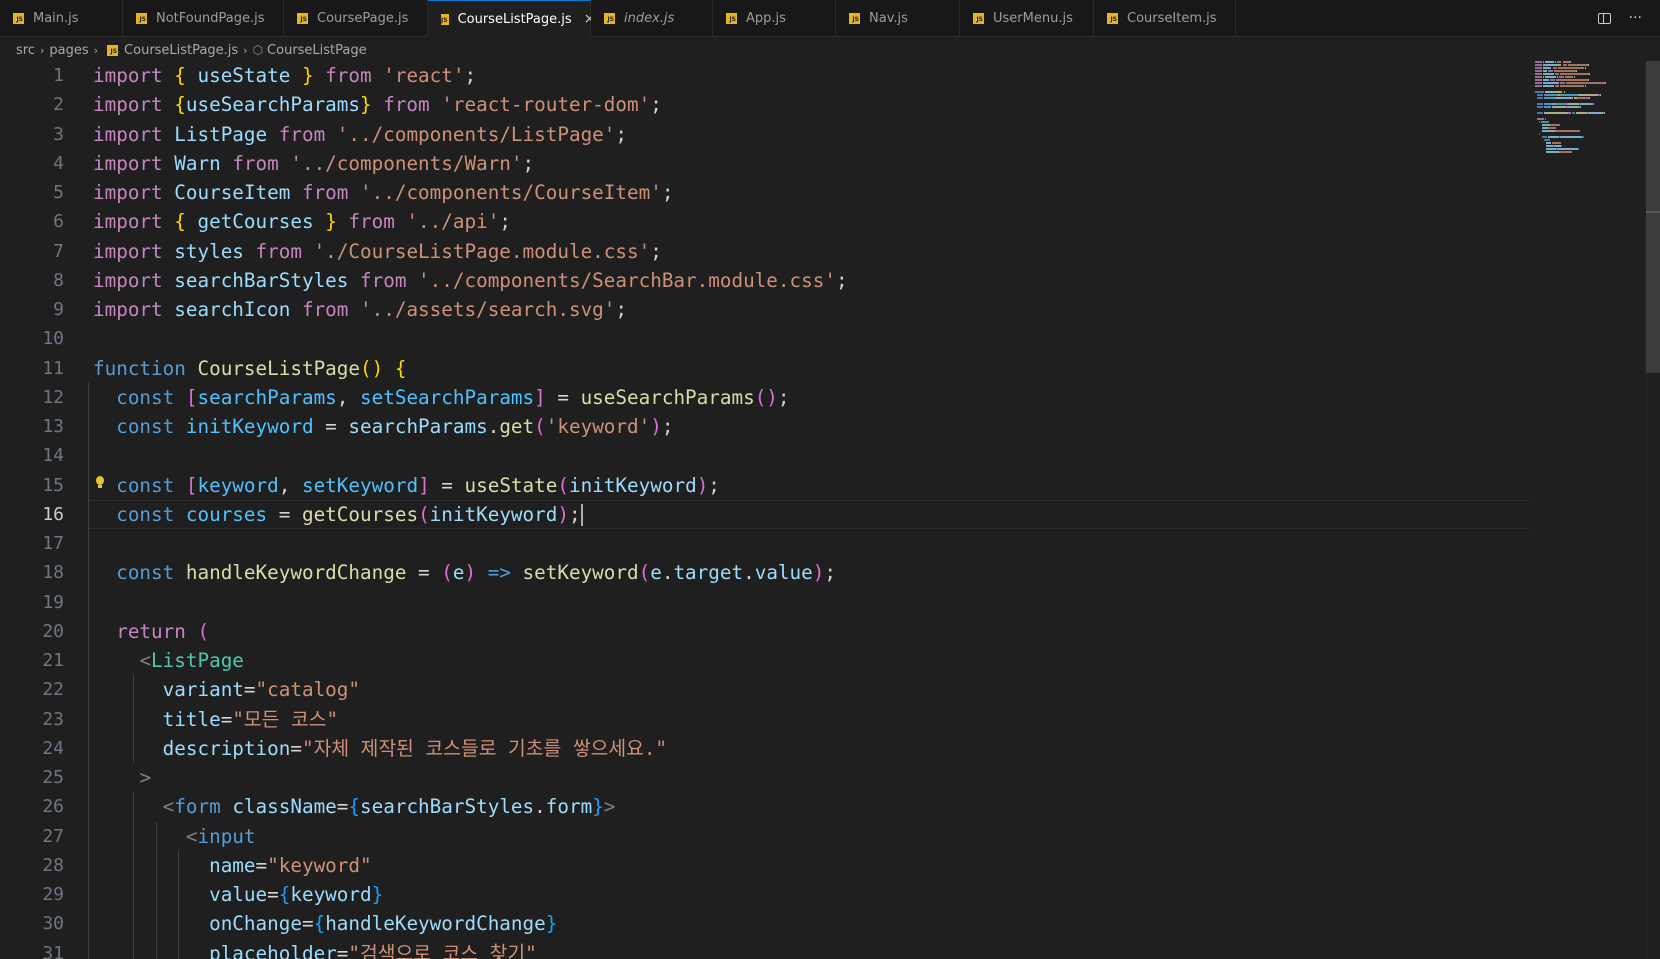 This screenshot has width=1660, height=959. Describe the element at coordinates (765, 836) in the screenshot. I see `code-line: 27 <input` at that location.